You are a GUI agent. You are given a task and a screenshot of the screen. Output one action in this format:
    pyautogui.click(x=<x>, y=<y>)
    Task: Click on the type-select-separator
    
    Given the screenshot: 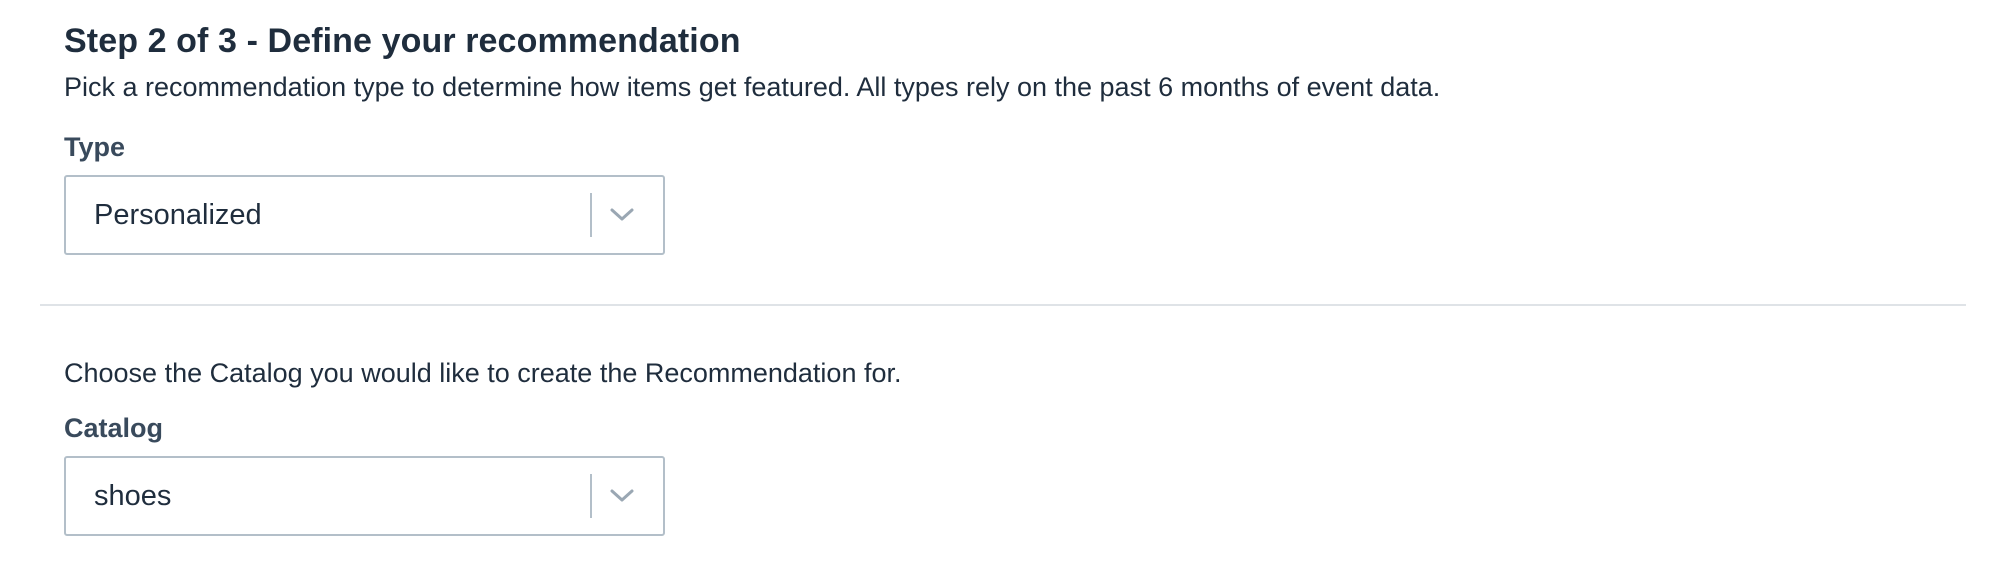 What is the action you would take?
    pyautogui.click(x=591, y=215)
    